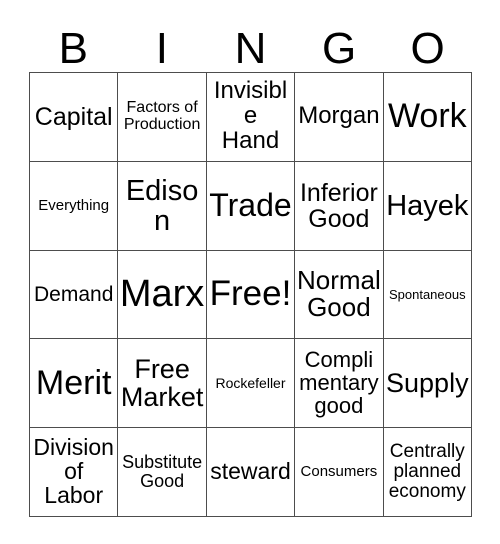 The height and width of the screenshot is (544, 500). I want to click on bingo-cell-label: Normal Good, so click(338, 294).